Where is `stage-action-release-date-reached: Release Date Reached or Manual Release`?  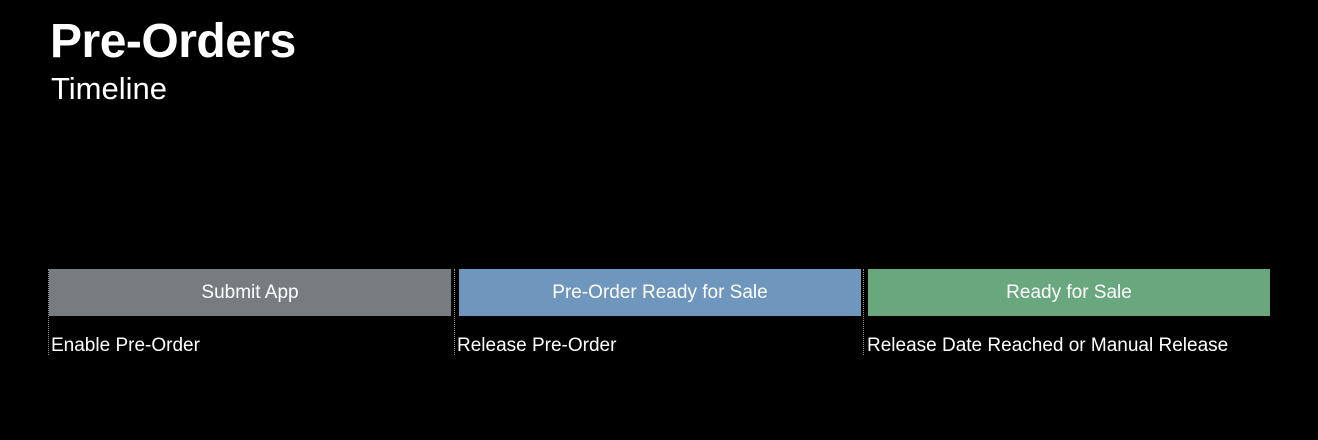 stage-action-release-date-reached: Release Date Reached or Manual Release is located at coordinates (1048, 345).